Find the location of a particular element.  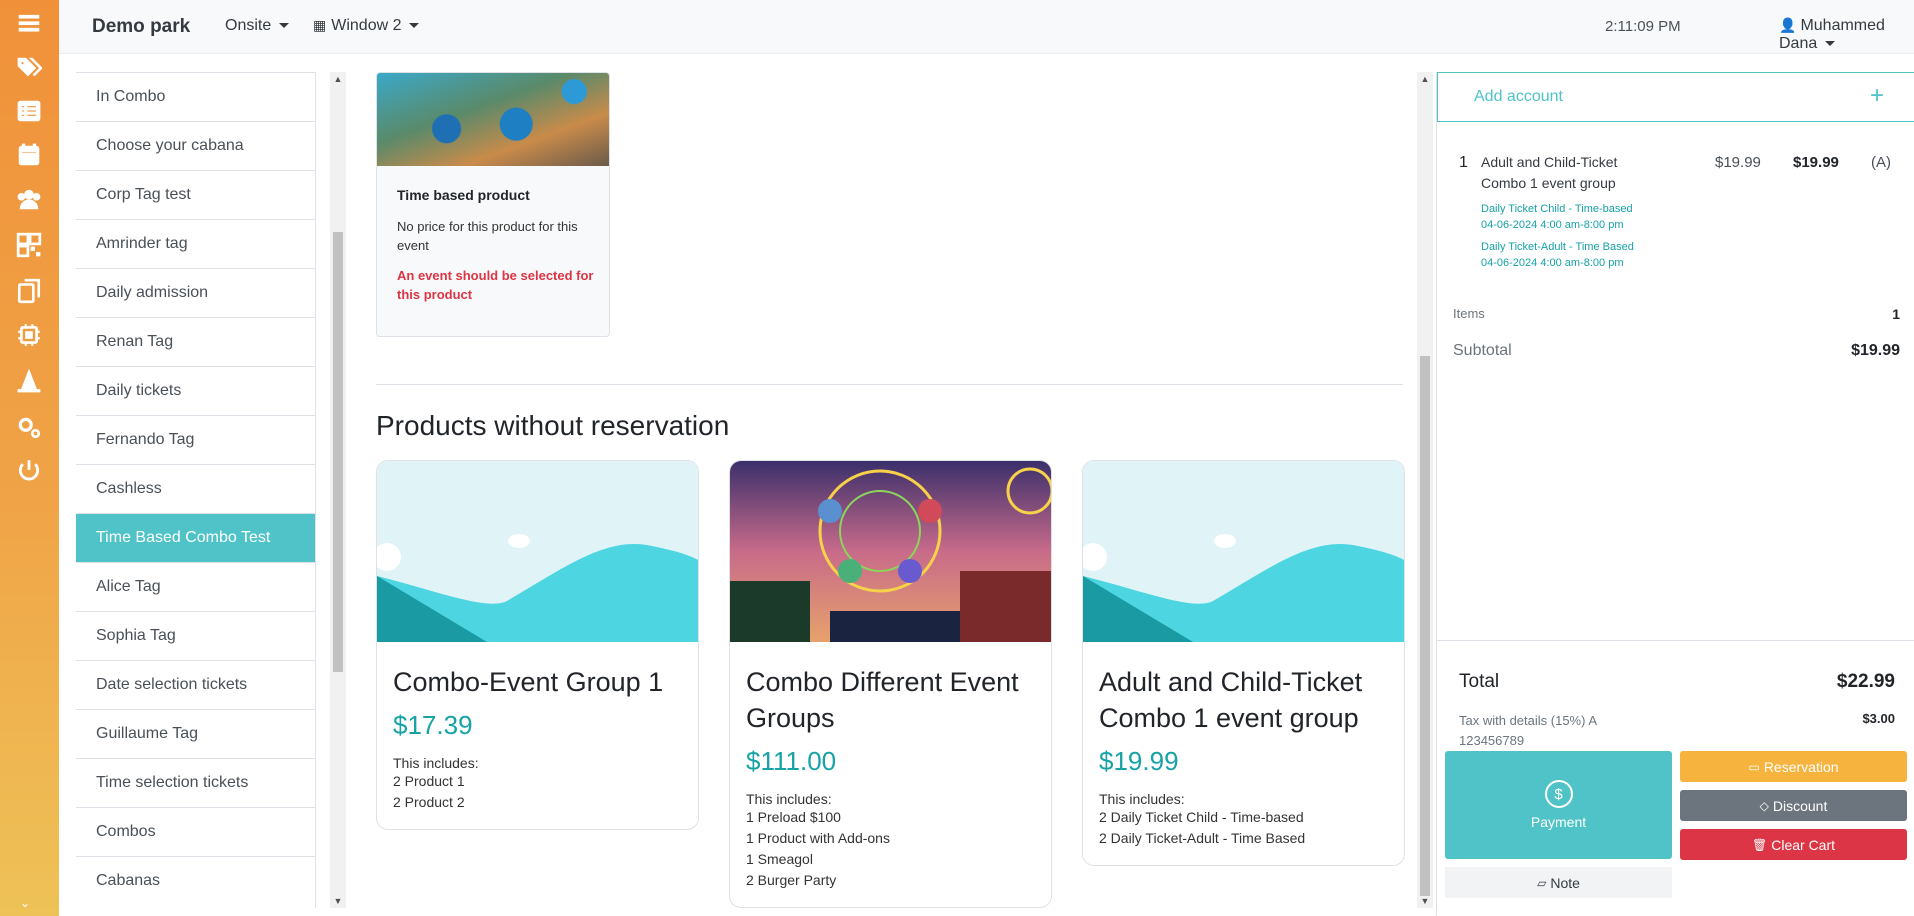

reservation-label: Reservation is located at coordinates (1801, 766).